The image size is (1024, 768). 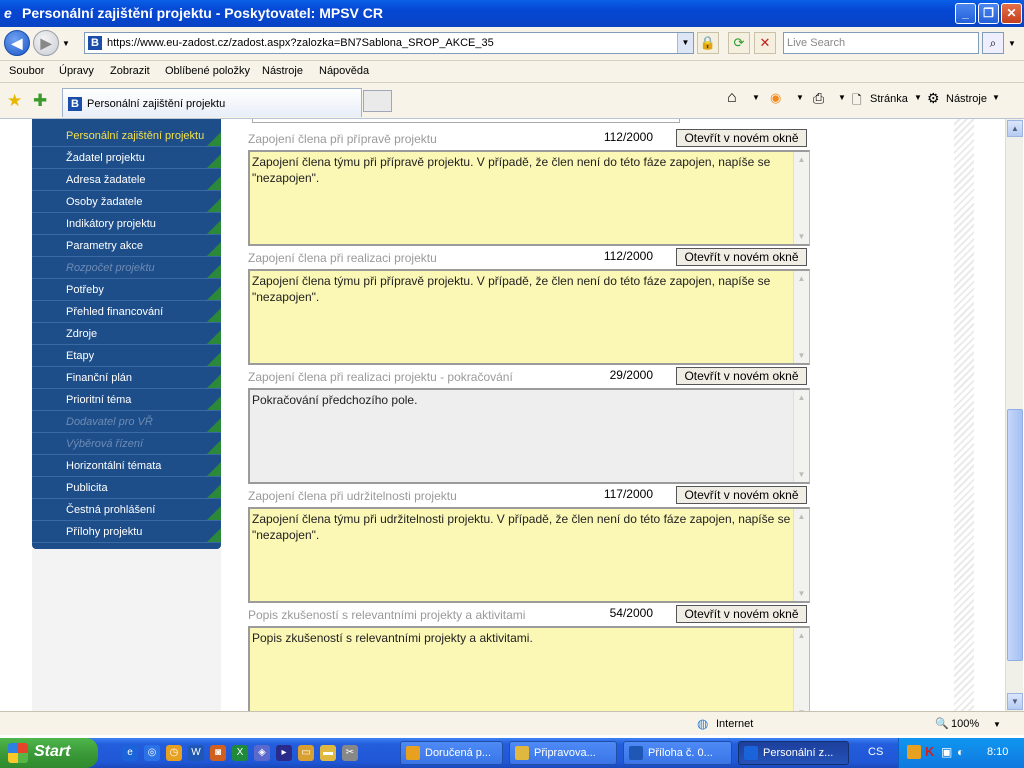 What do you see at coordinates (126, 532) in the screenshot?
I see `sidebar-item: Přílohy projektu` at bounding box center [126, 532].